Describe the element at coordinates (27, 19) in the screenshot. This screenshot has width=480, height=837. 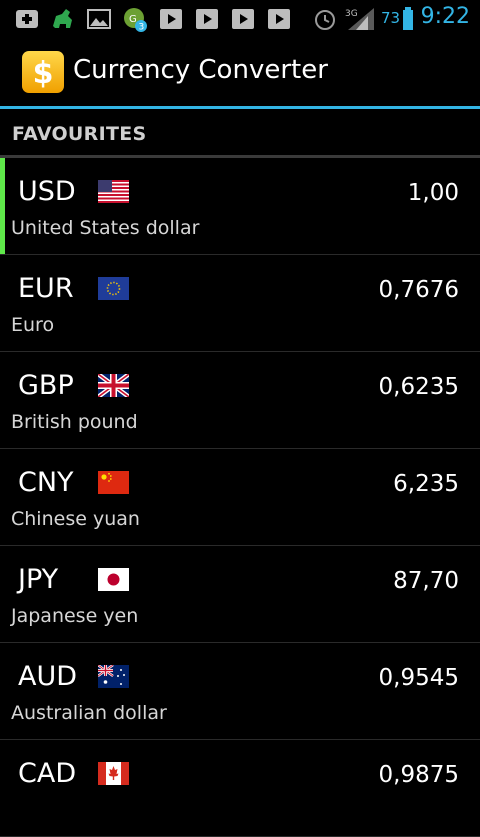
I see `add-notification-icon` at that location.